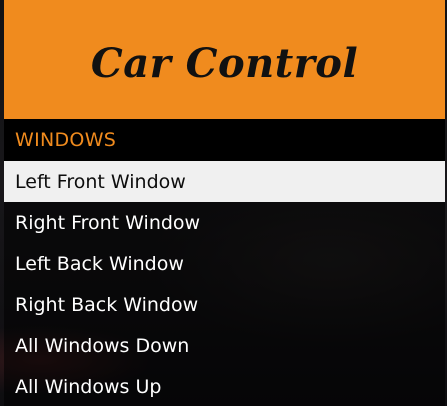 This screenshot has width=447, height=406. I want to click on menu-item-all-windows-up: All Windows Up, so click(224, 386).